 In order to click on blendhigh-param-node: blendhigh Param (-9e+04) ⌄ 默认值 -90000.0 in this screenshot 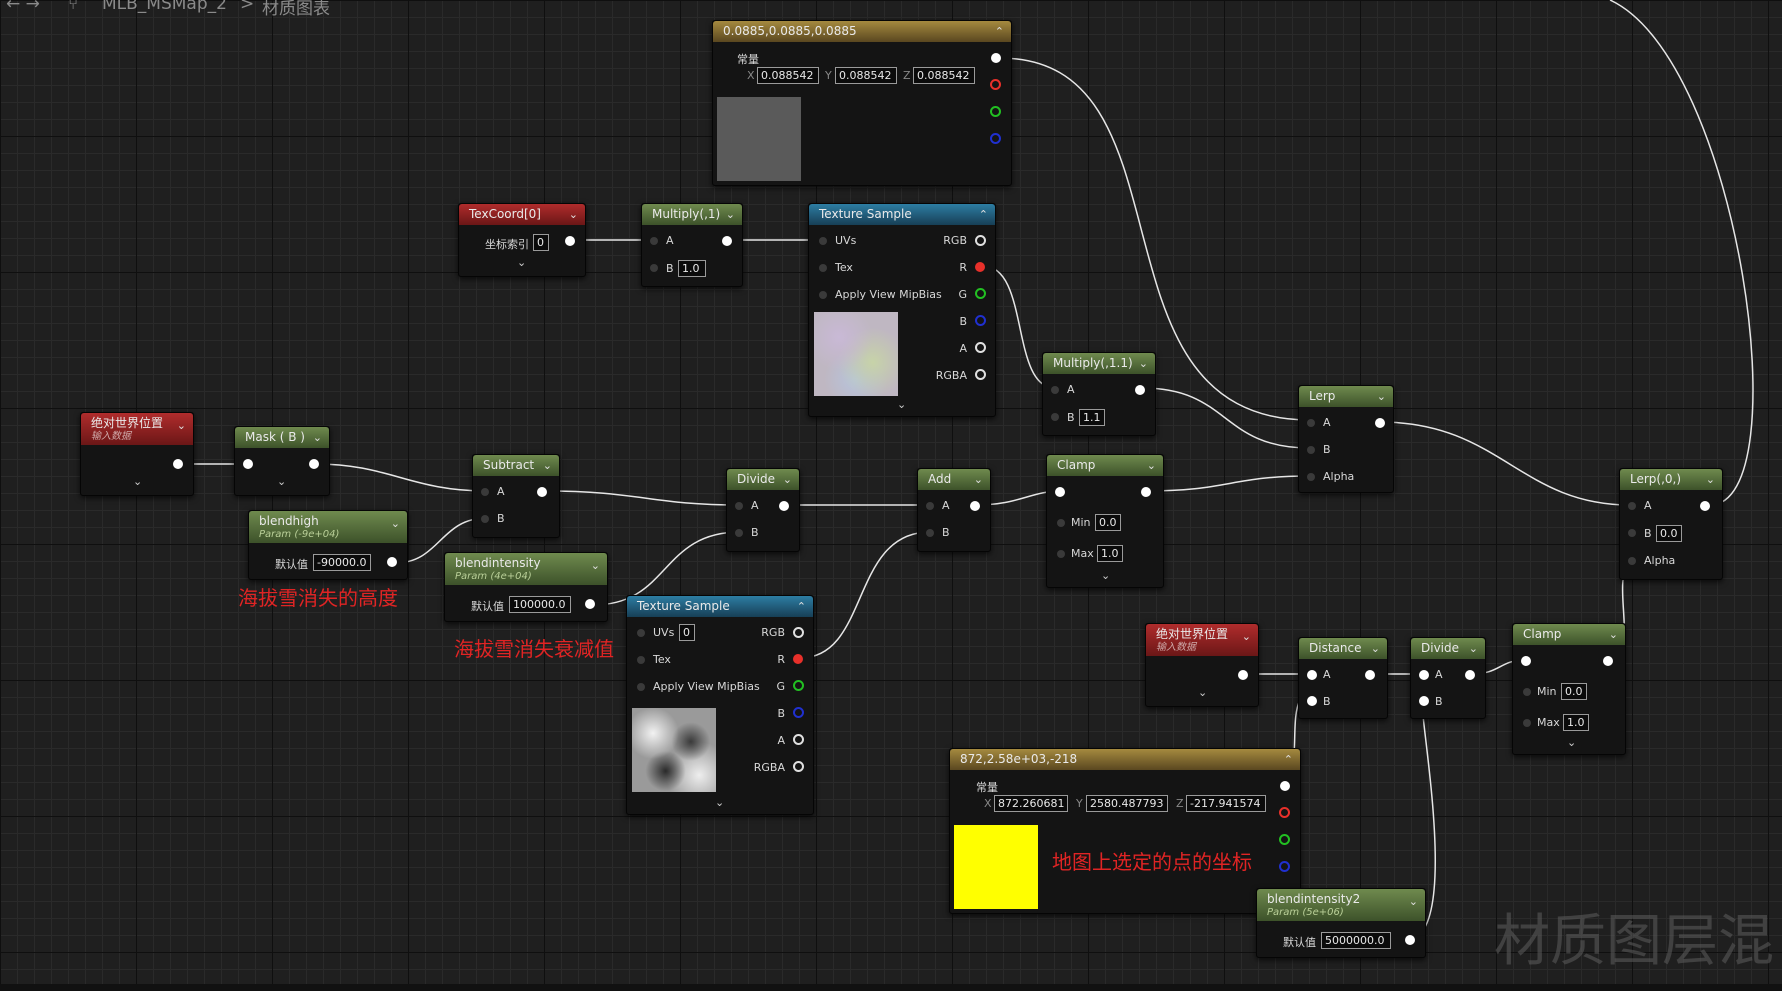, I will do `click(328, 545)`.